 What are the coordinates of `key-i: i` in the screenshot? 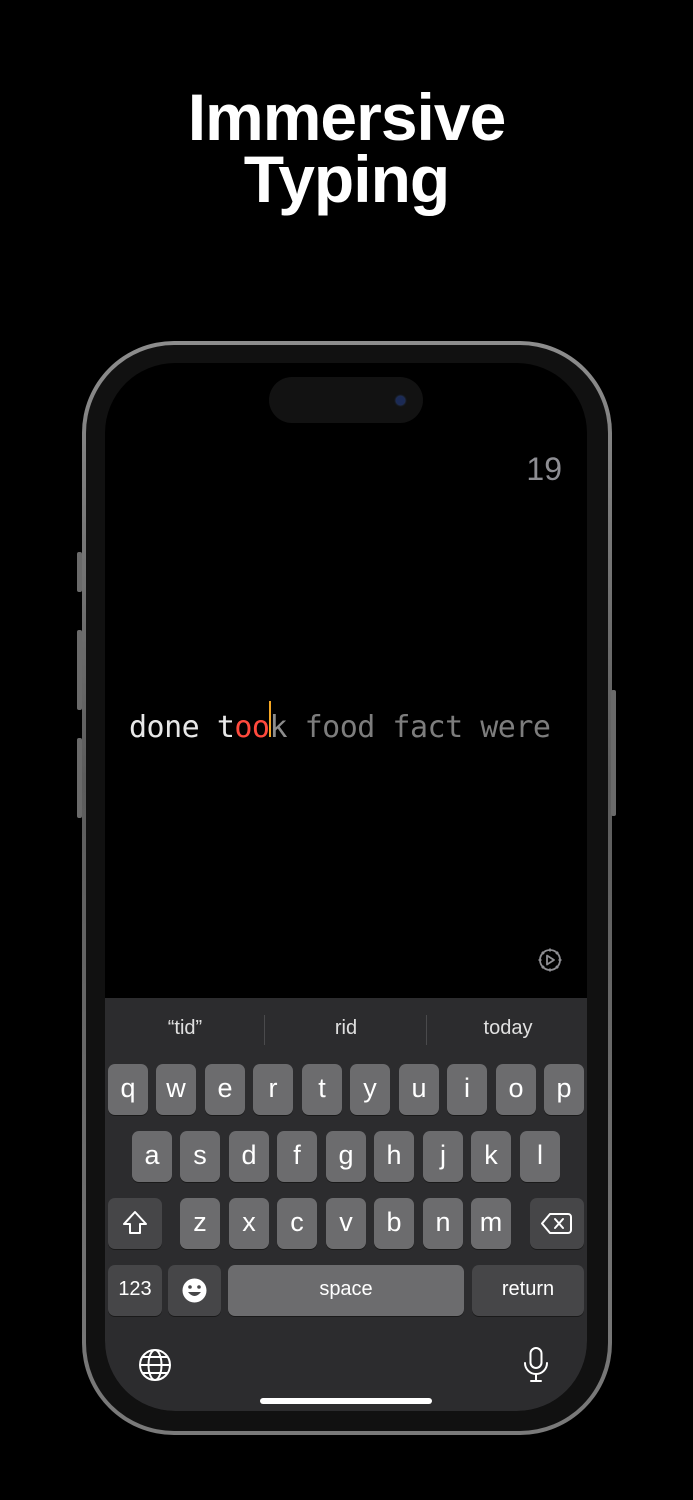 It's located at (467, 1089).